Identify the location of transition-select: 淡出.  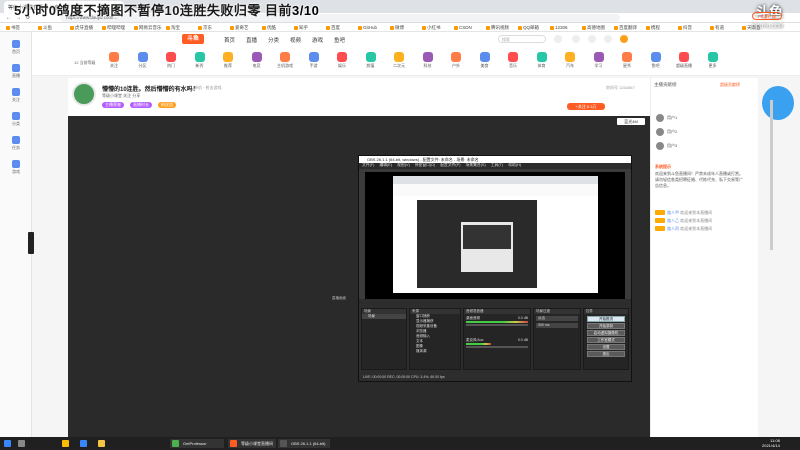
(557, 318).